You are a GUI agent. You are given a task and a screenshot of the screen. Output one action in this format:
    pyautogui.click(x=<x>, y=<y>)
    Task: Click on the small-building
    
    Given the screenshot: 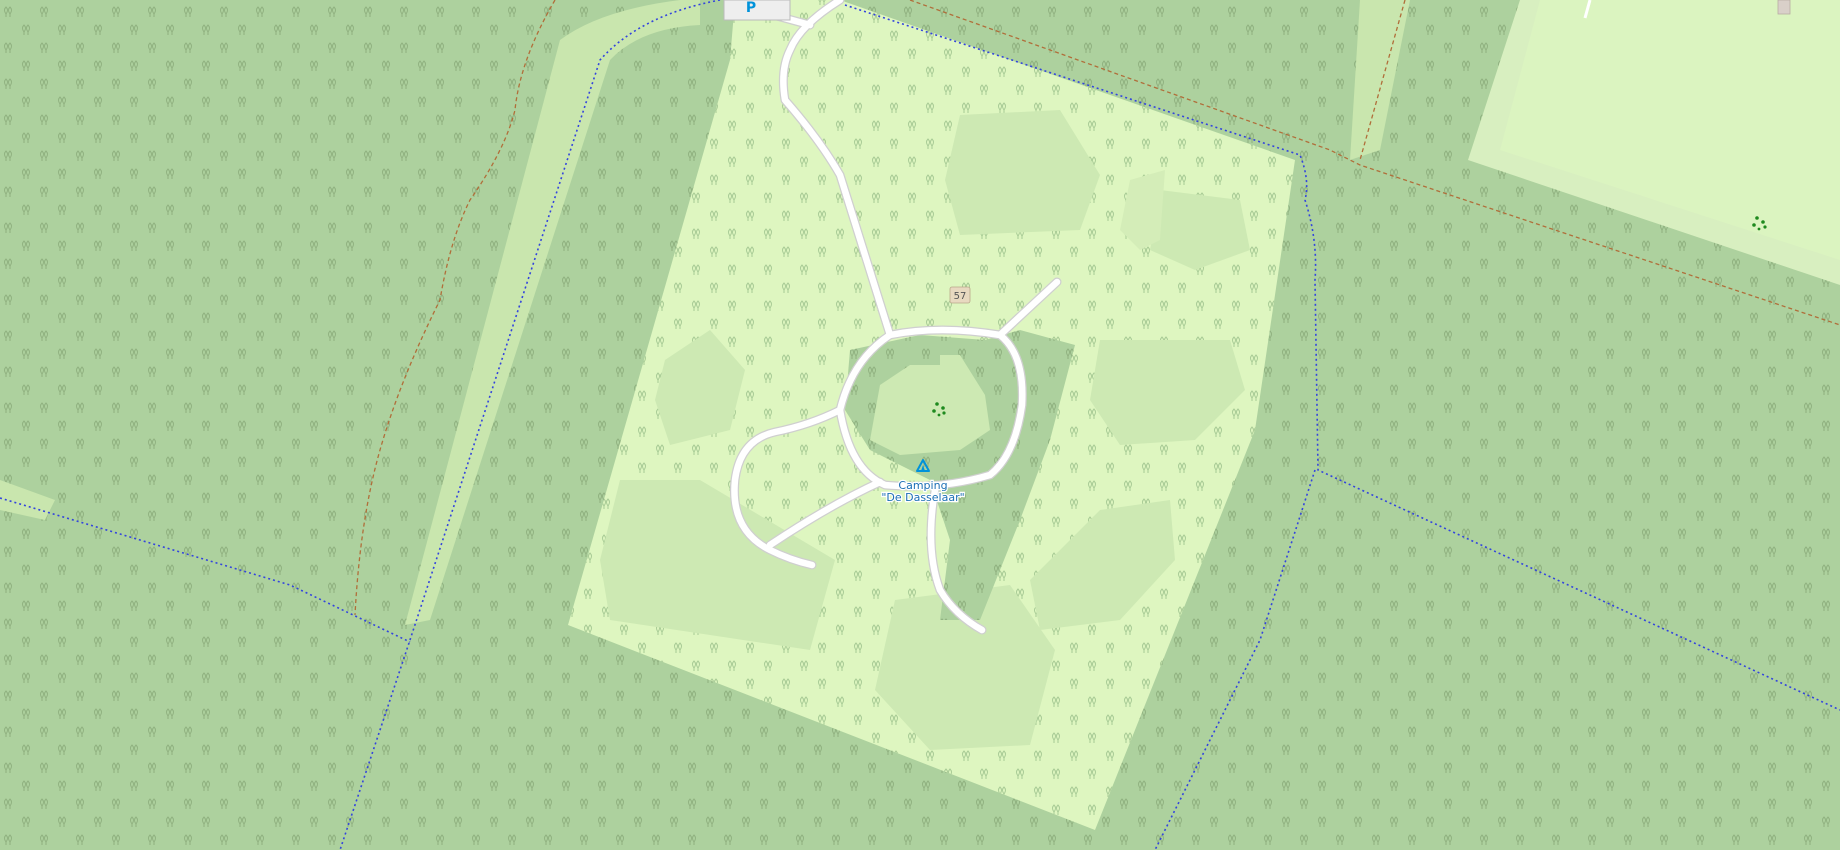 What is the action you would take?
    pyautogui.click(x=1784, y=7)
    